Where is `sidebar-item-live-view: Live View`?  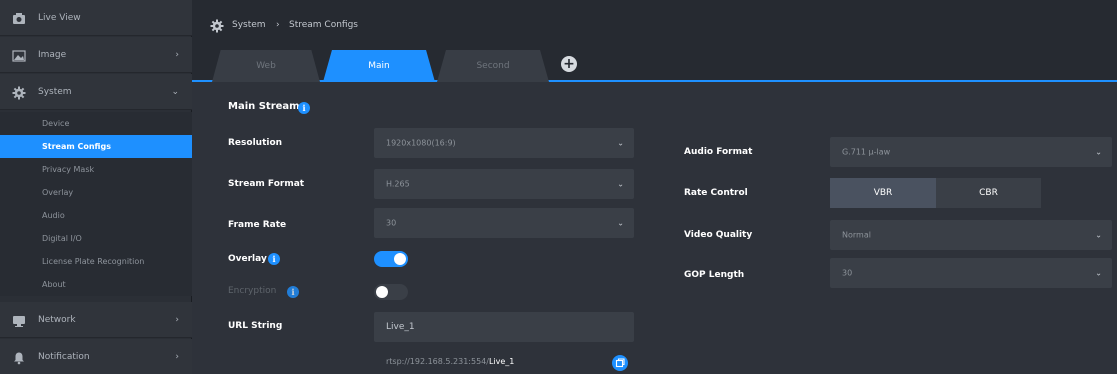 sidebar-item-live-view: Live View is located at coordinates (96, 18).